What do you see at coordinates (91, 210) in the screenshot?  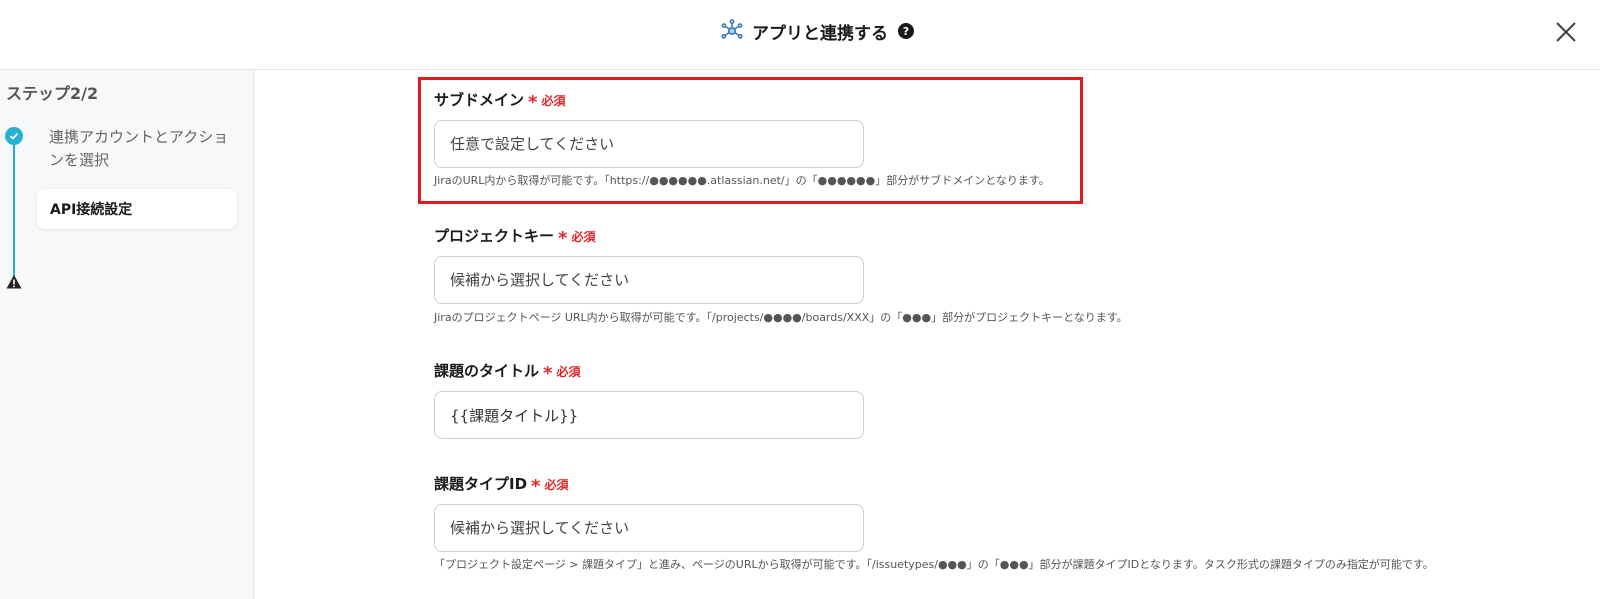 I see `step-item-label: API接続設定` at bounding box center [91, 210].